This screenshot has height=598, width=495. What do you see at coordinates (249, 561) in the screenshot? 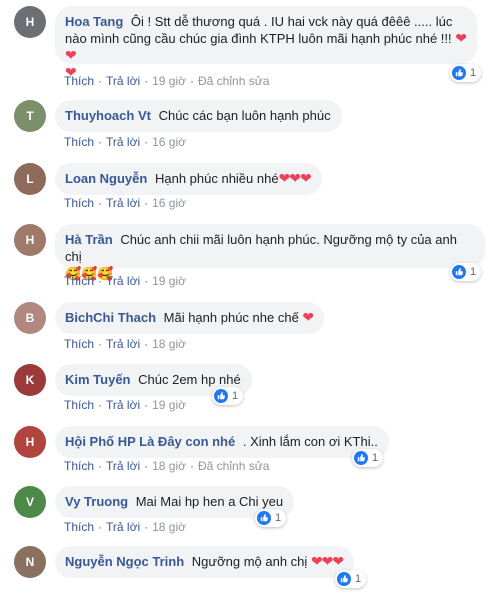
I see `comment-text: Ngưỡng mộ anh chị` at bounding box center [249, 561].